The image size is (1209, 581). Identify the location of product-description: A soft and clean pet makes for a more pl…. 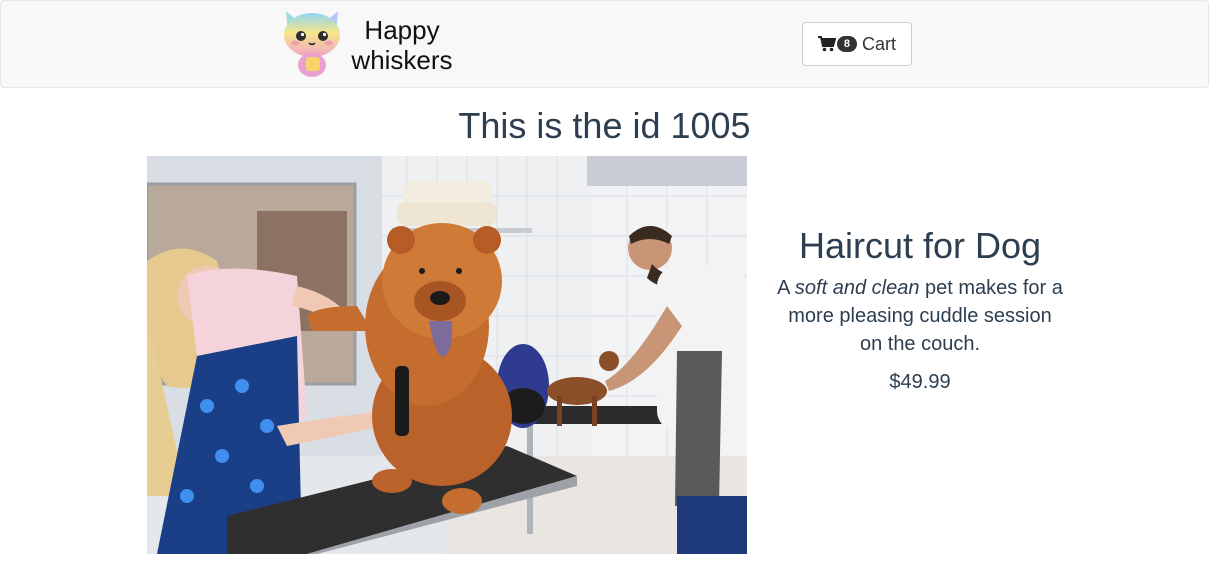
(920, 316).